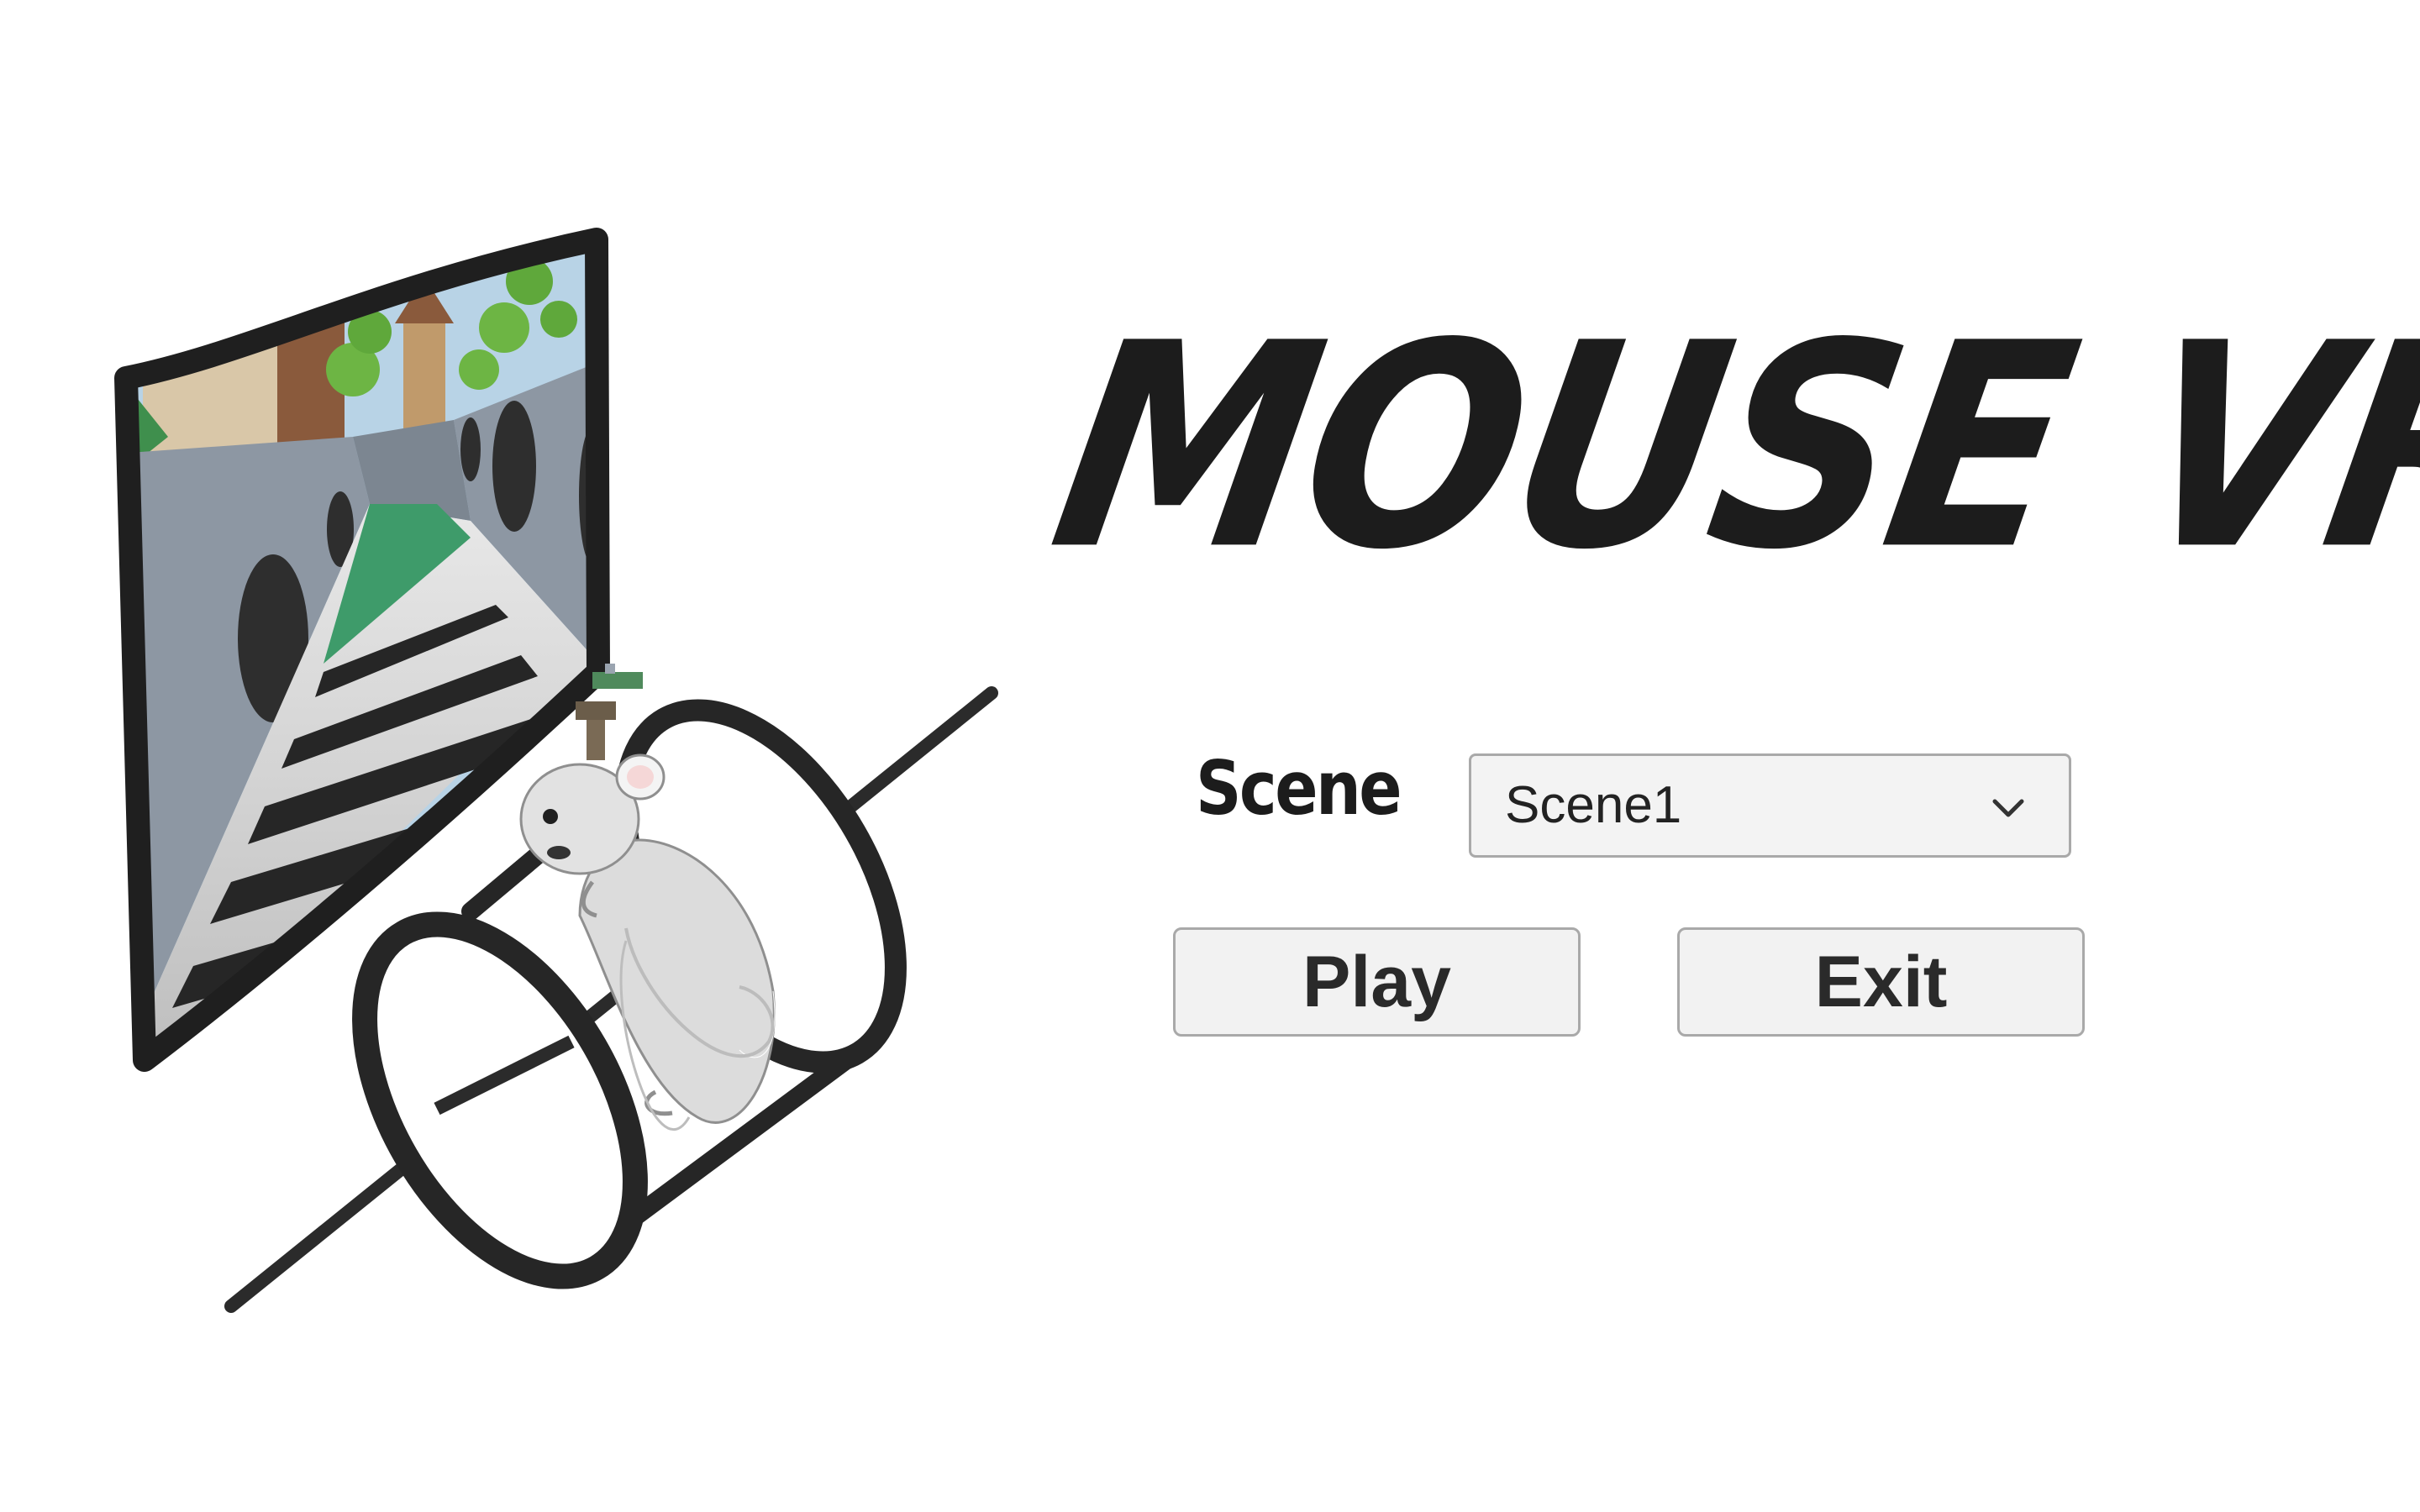  I want to click on chevron-down-icon, so click(2008, 808).